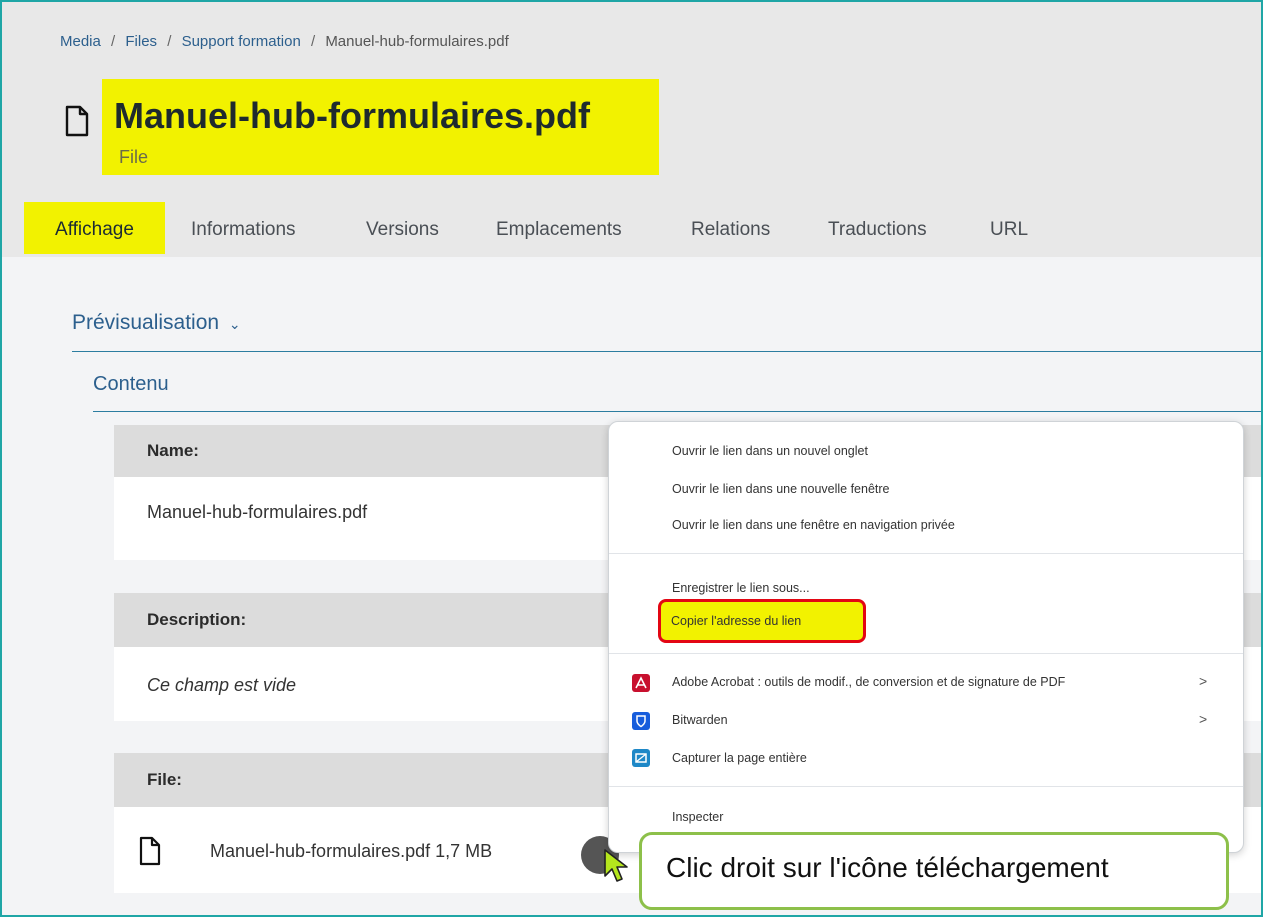  What do you see at coordinates (641, 721) in the screenshot?
I see `bitwarden-icon` at bounding box center [641, 721].